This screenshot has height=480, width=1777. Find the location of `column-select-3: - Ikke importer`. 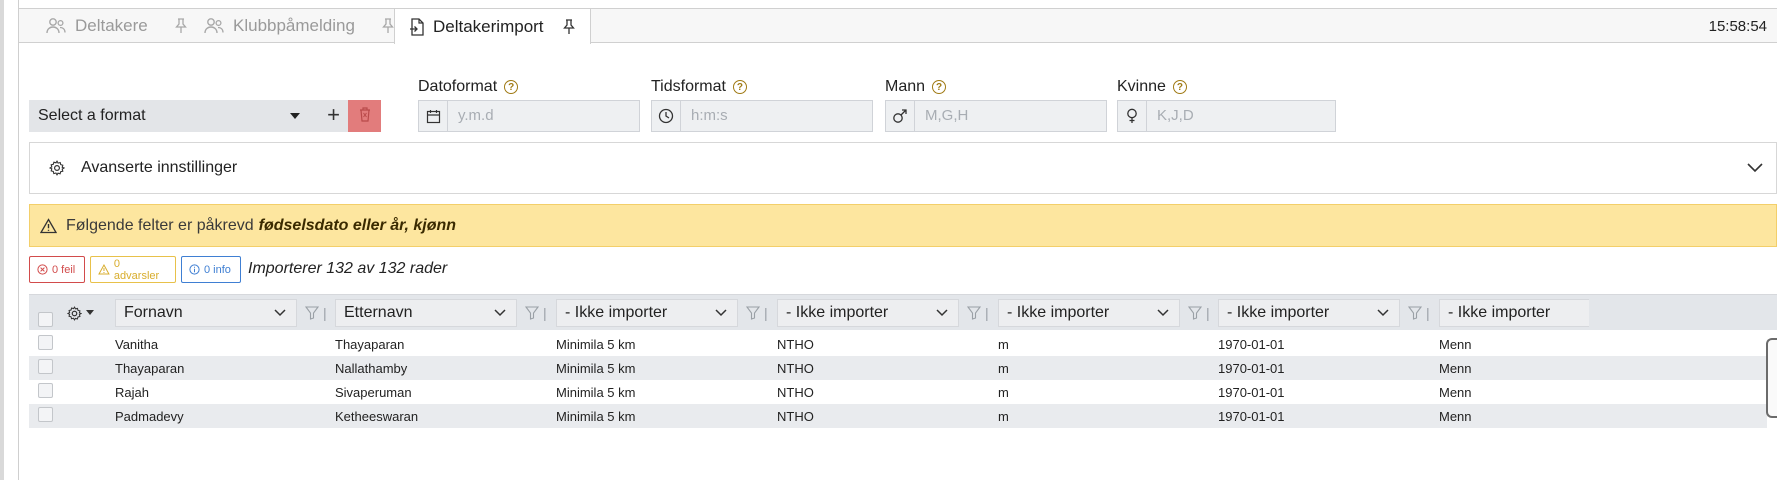

column-select-3: - Ikke importer is located at coordinates (647, 313).